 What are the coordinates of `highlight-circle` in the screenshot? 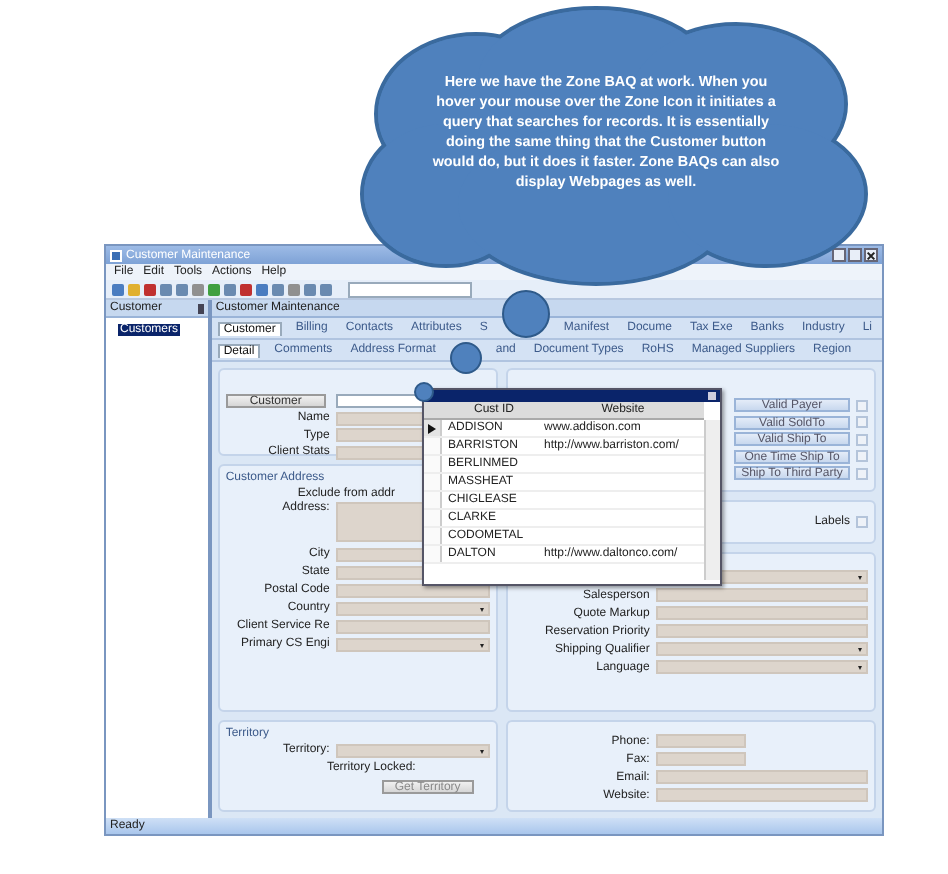 It's located at (465, 358).